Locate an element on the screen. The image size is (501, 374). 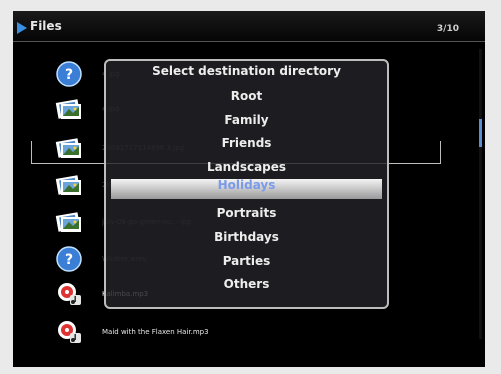
dialog-option: Parties is located at coordinates (246, 261).